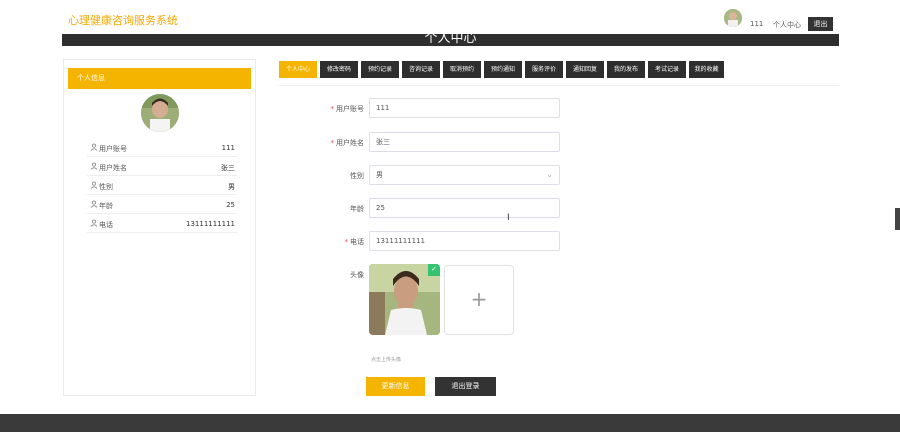 The width and height of the screenshot is (900, 432). What do you see at coordinates (354, 242) in the screenshot?
I see `phone-label: * 电话` at bounding box center [354, 242].